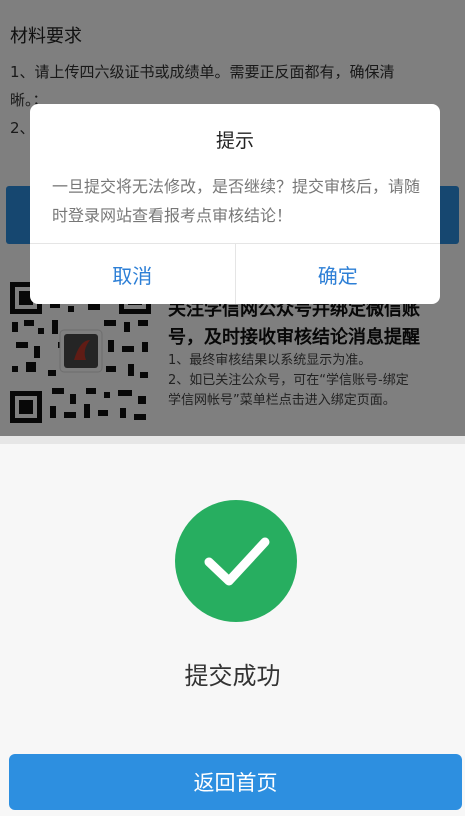  Describe the element at coordinates (232, 676) in the screenshot. I see `success-status: 提交成功` at that location.